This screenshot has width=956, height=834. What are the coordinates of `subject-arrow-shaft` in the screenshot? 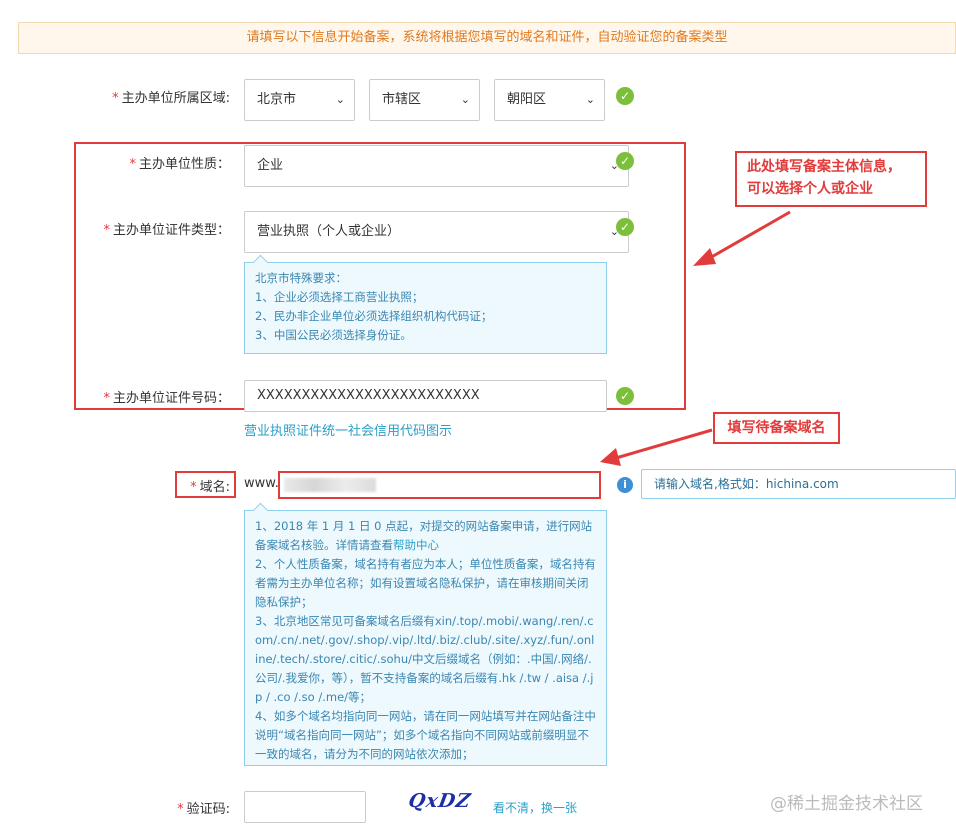 It's located at (749, 235).